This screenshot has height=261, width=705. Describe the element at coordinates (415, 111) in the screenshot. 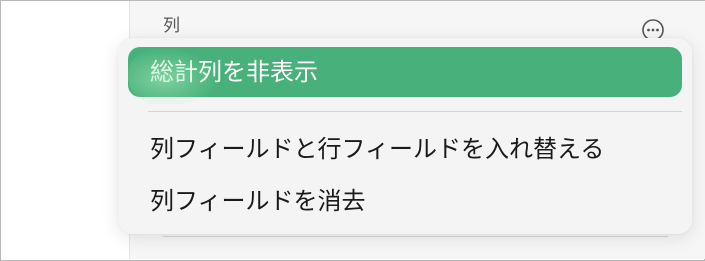

I see `menu-separator` at that location.